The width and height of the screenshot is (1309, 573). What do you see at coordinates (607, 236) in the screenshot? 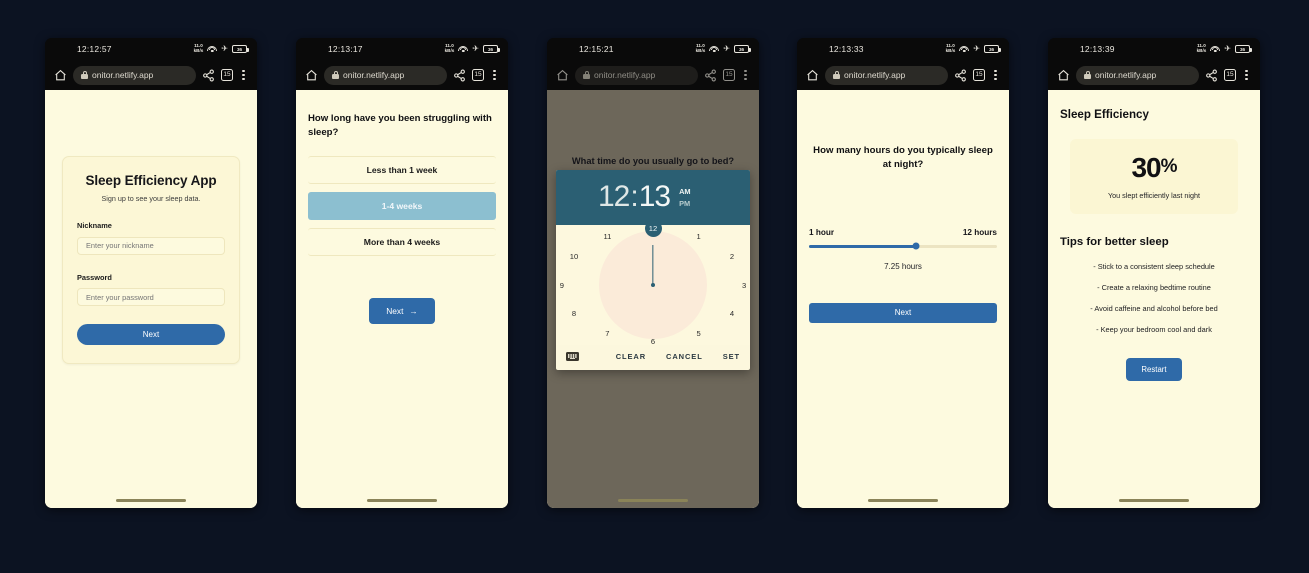
I see `clock-number-11: 11` at bounding box center [607, 236].